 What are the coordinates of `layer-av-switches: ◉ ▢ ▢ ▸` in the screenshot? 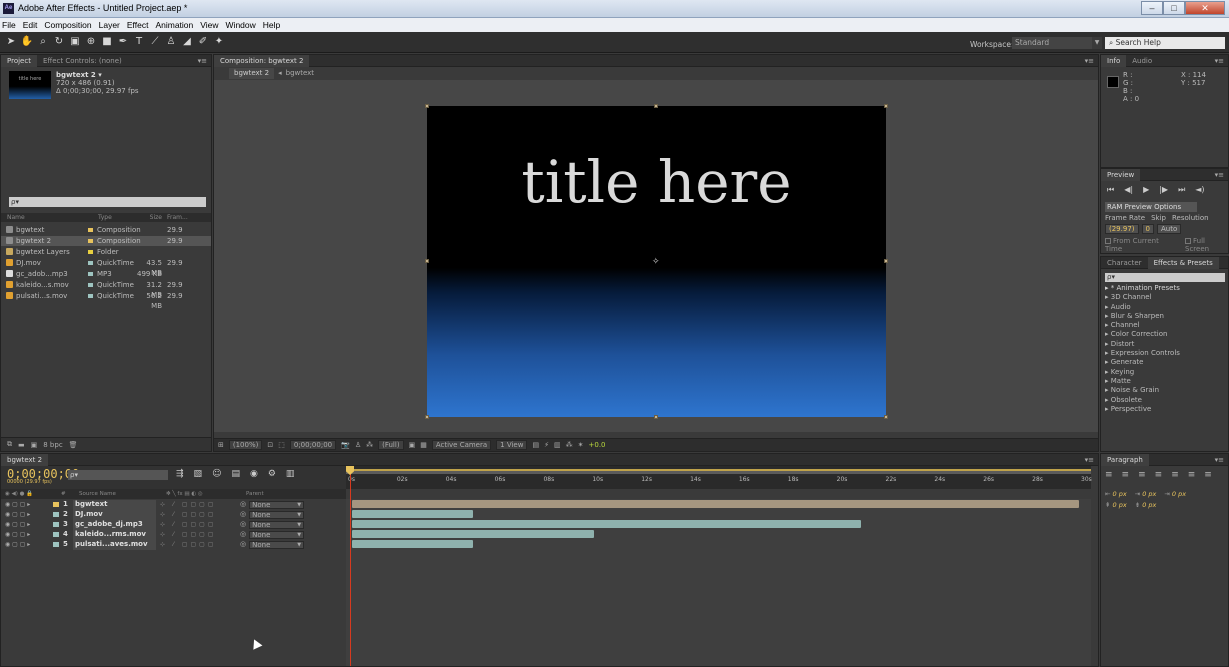 It's located at (31, 515).